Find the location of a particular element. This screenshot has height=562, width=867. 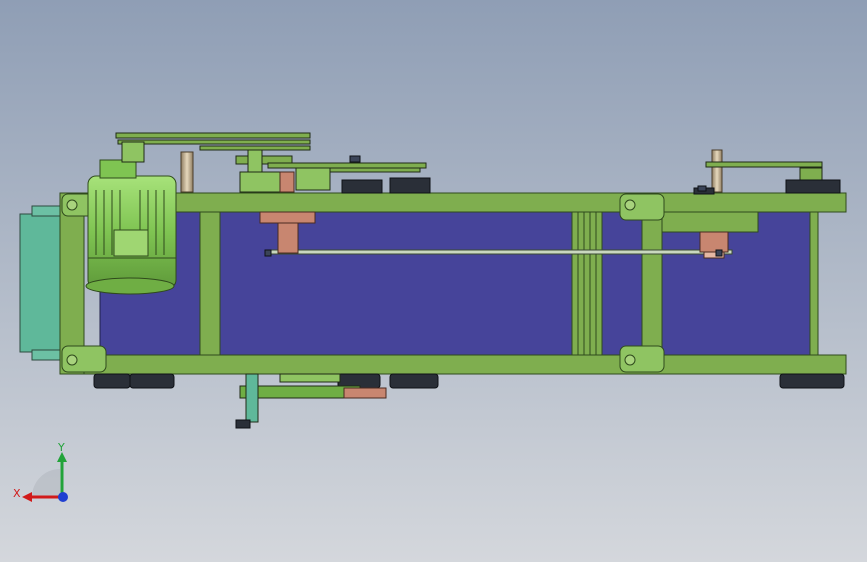

side-guard-panel is located at coordinates (41, 283).